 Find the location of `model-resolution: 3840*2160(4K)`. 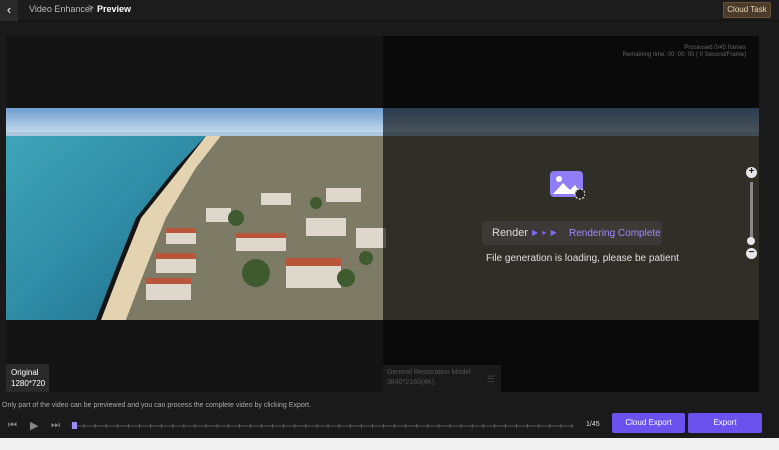

model-resolution: 3840*2160(4K) is located at coordinates (411, 382).